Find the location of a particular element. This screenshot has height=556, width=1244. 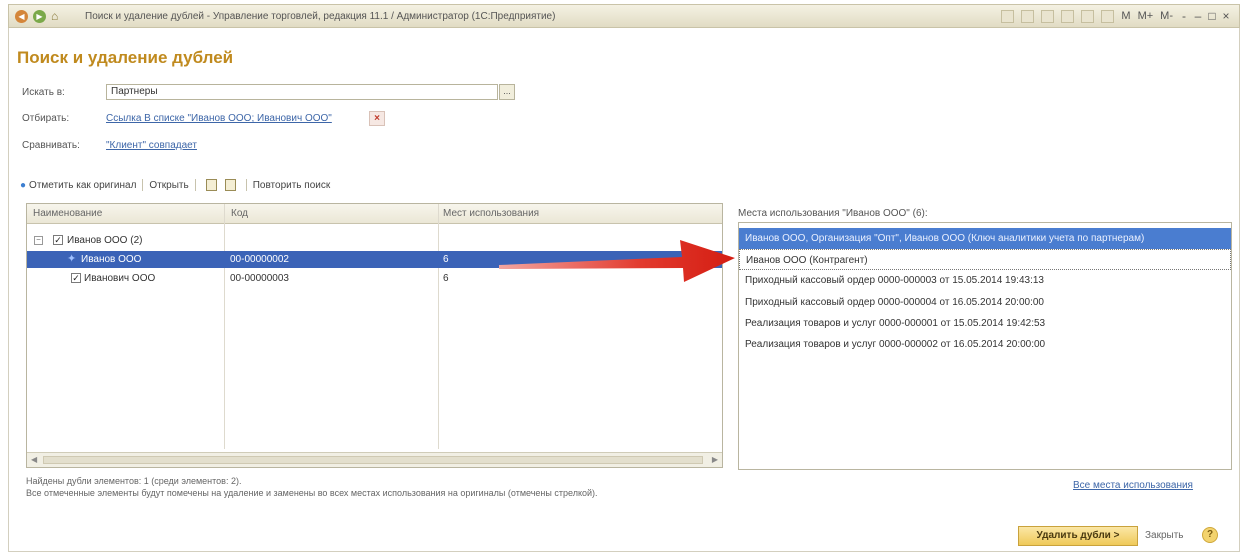

close-icon: × is located at coordinates (1226, 16).